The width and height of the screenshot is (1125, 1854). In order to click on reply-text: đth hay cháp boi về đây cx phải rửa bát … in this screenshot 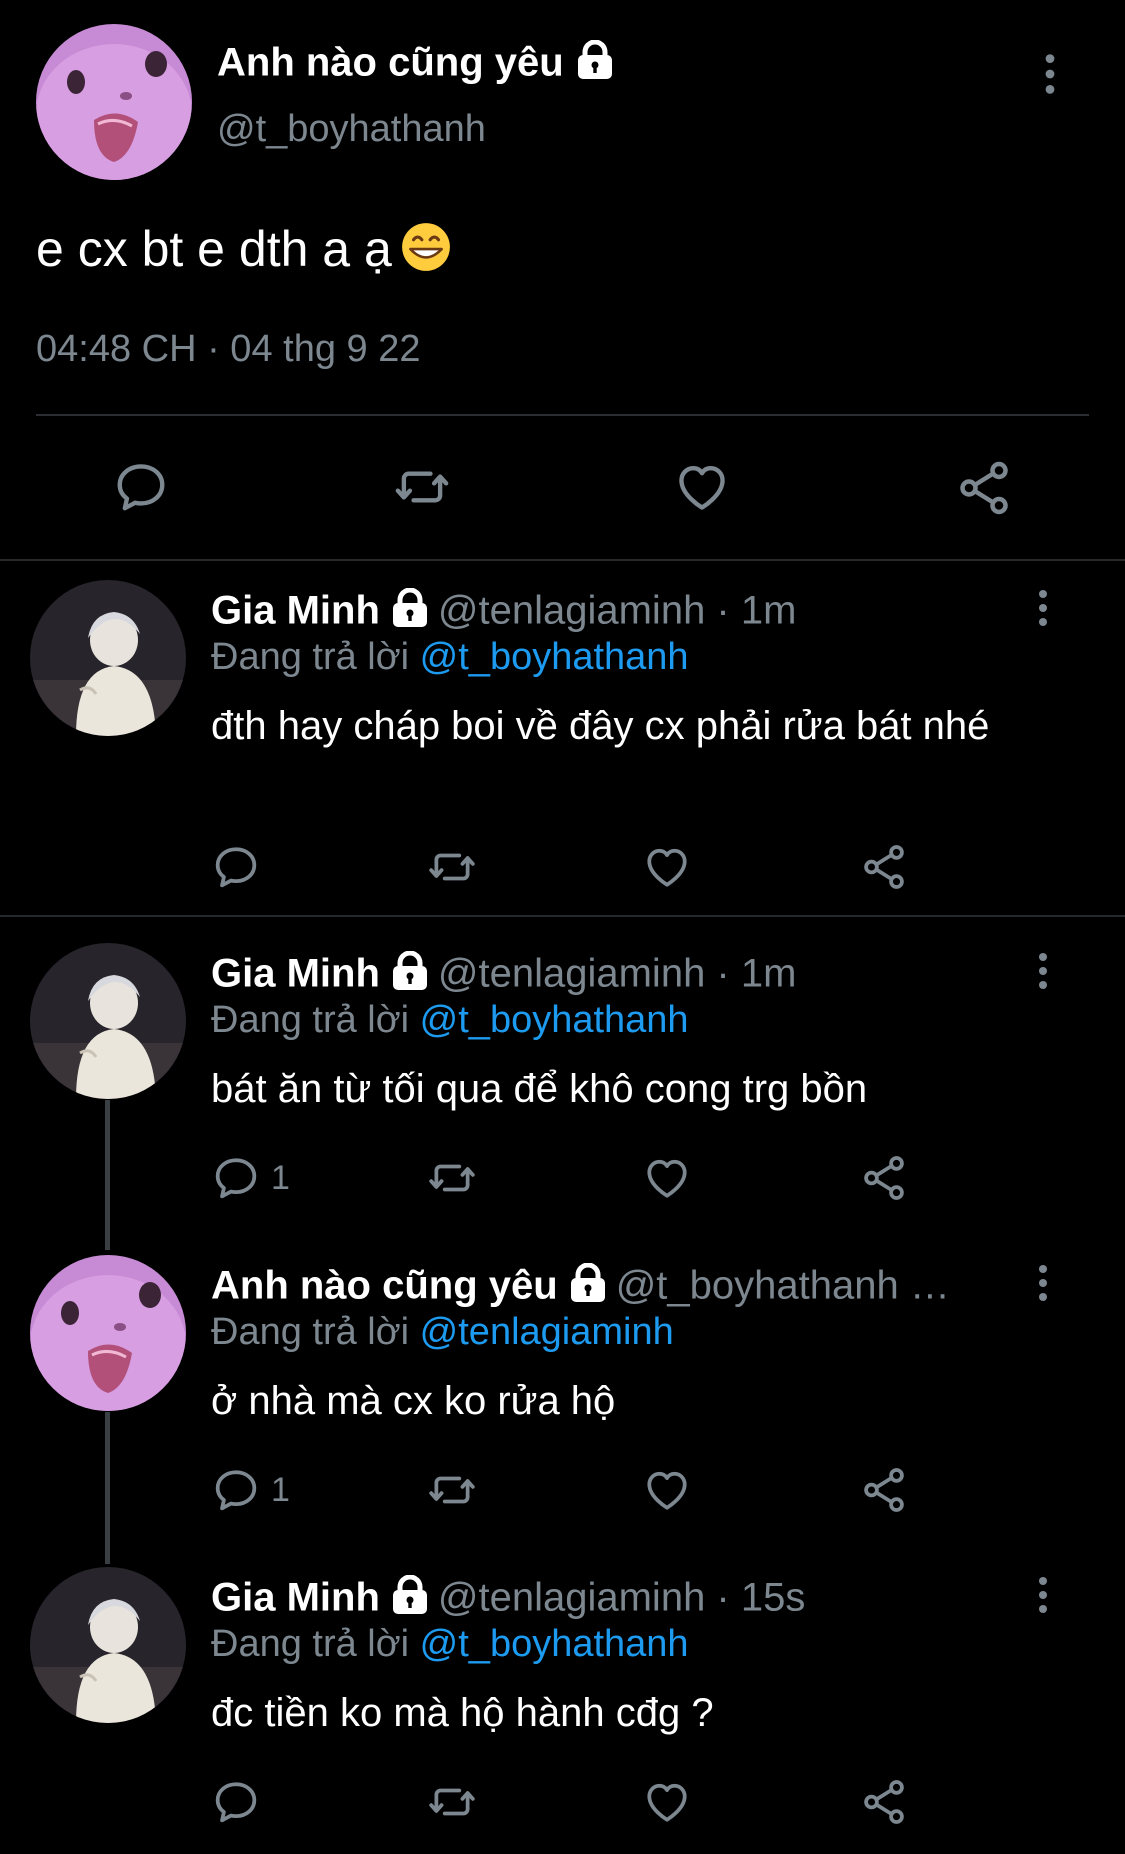, I will do `click(600, 726)`.